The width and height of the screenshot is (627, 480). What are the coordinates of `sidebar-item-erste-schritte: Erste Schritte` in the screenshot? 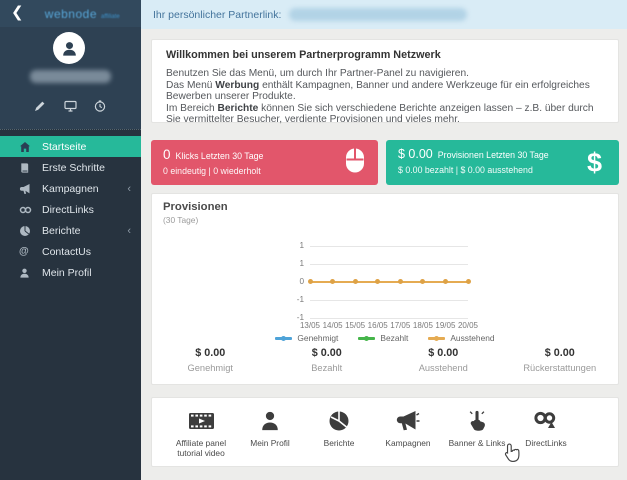 It's located at (70, 167).